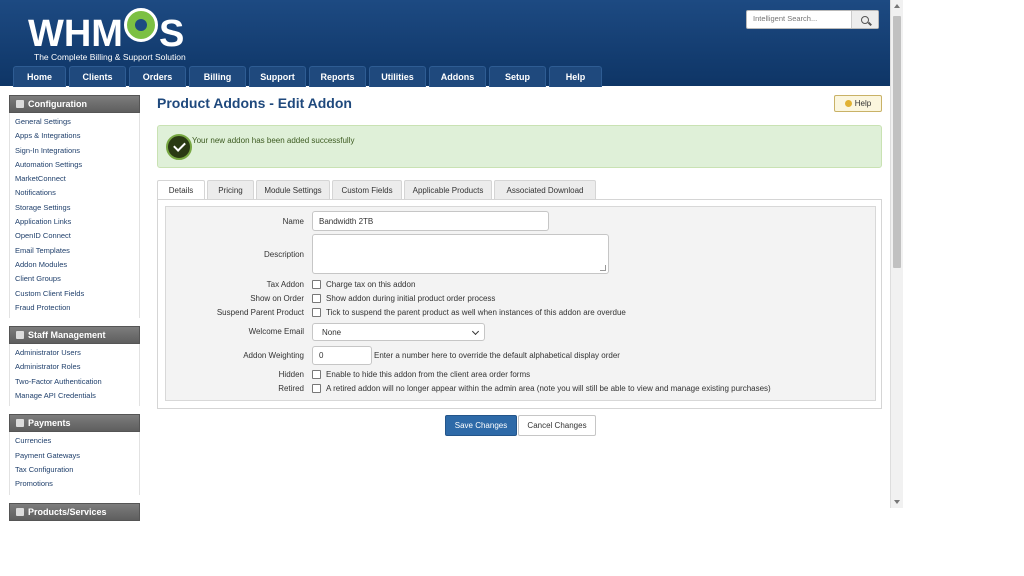  I want to click on box-icon, so click(20, 511).